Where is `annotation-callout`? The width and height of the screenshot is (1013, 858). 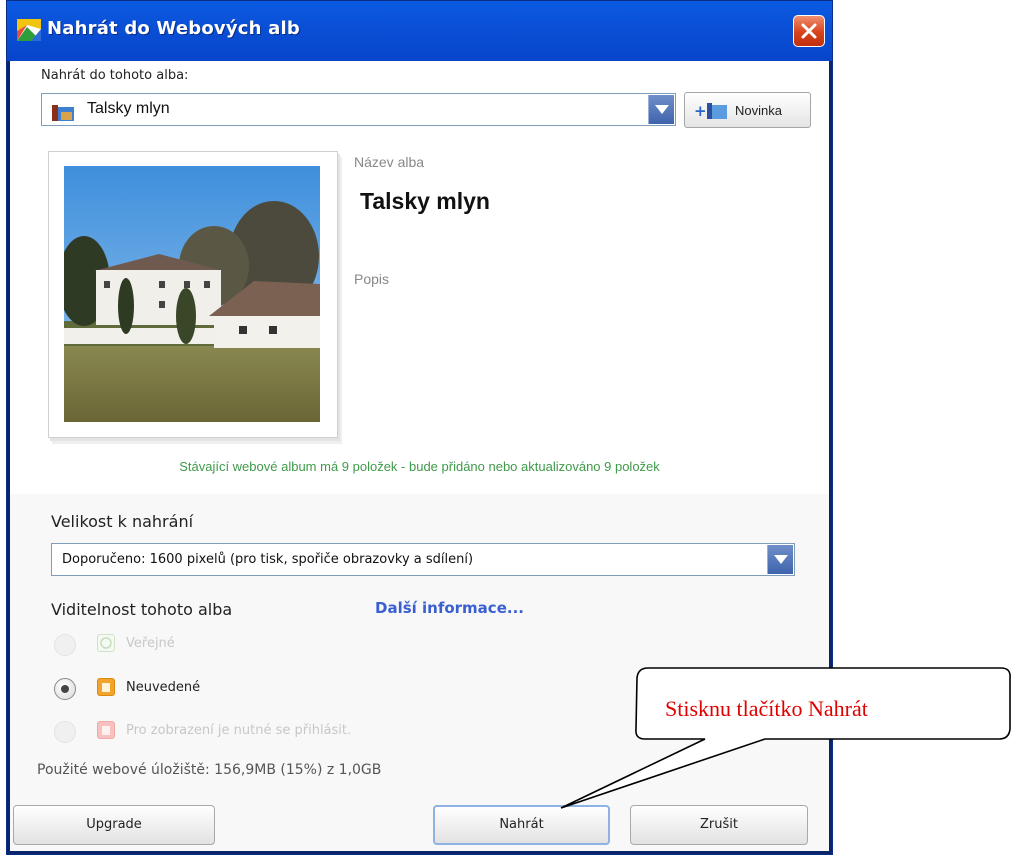 annotation-callout is located at coordinates (785, 738).